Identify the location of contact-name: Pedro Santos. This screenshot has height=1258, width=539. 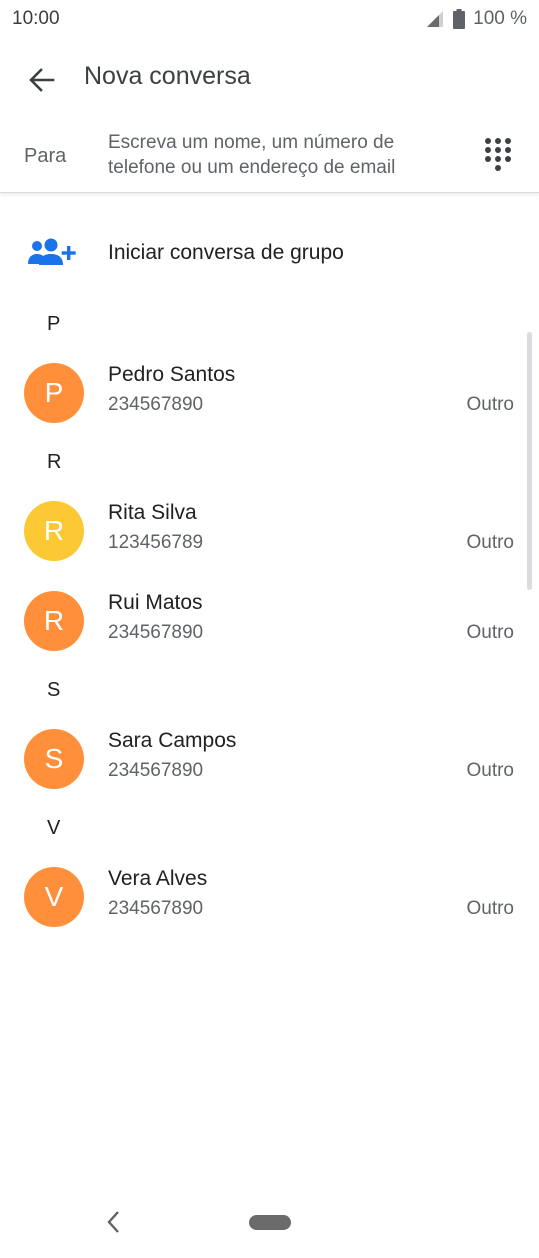
(172, 374).